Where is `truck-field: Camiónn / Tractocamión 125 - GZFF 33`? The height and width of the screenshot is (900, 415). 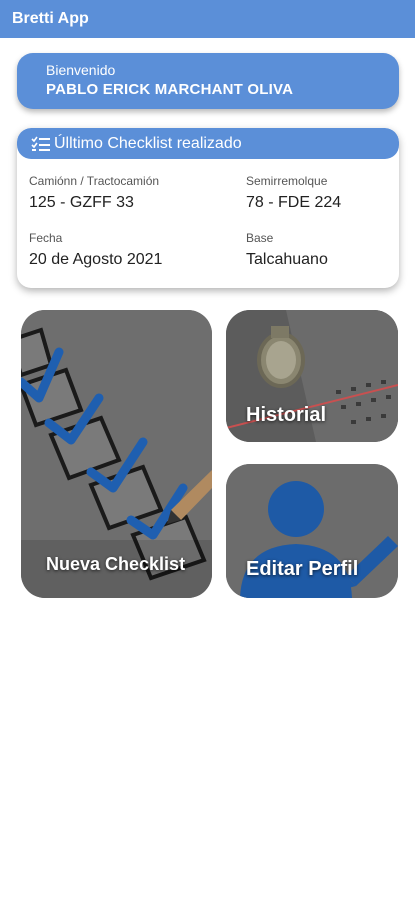
truck-field: Camiónn / Tractocamión 125 - GZFF 33 is located at coordinates (94, 193).